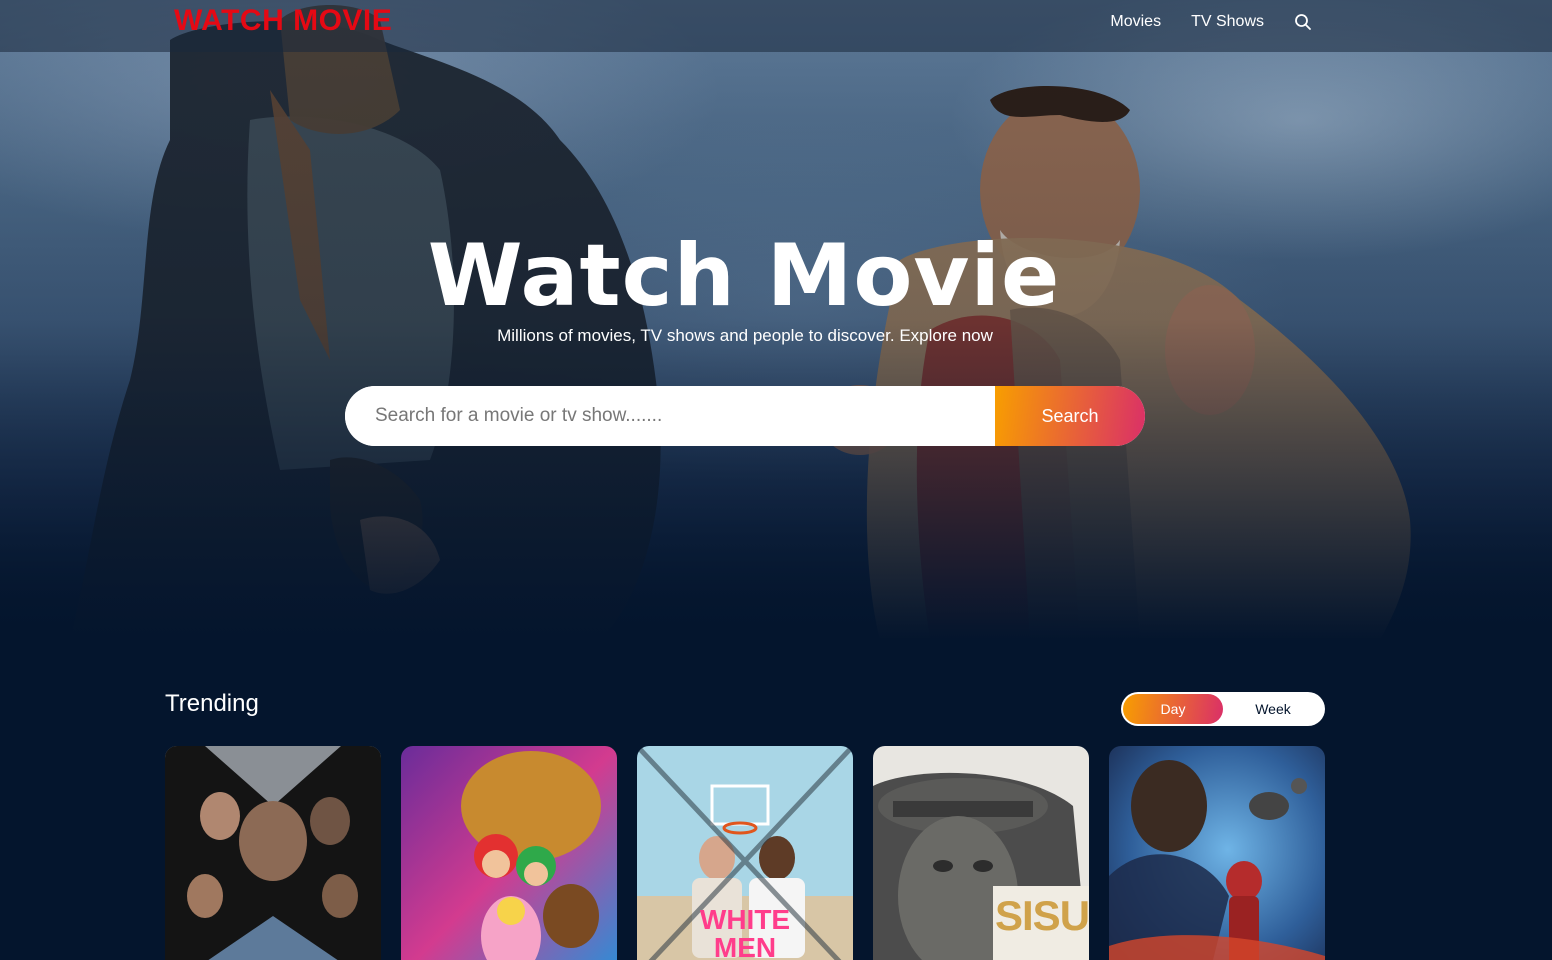 The image size is (1552, 960). Describe the element at coordinates (744, 276) in the screenshot. I see `hero-title: Watch Movie` at that location.